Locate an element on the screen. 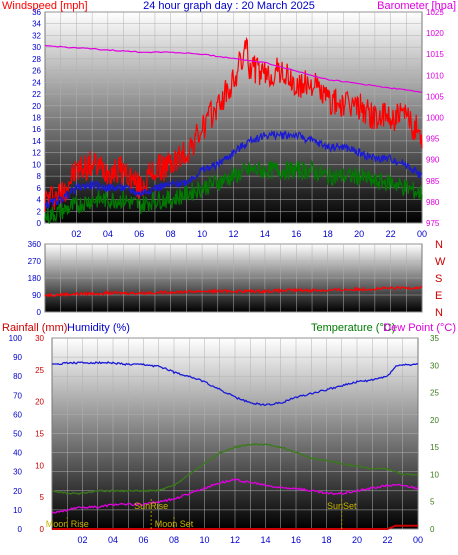  direction-tick: 0 is located at coordinates (39, 312).